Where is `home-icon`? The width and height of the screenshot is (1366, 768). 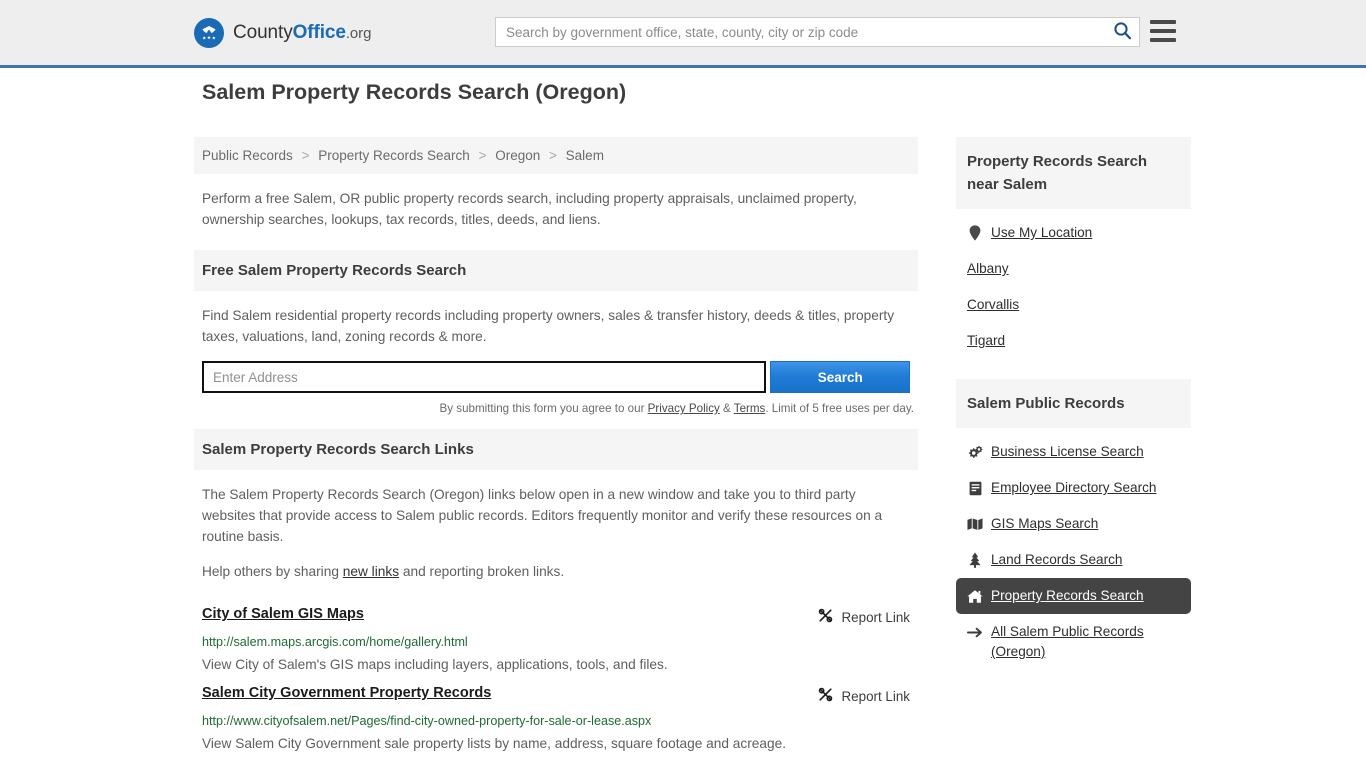 home-icon is located at coordinates (975, 596).